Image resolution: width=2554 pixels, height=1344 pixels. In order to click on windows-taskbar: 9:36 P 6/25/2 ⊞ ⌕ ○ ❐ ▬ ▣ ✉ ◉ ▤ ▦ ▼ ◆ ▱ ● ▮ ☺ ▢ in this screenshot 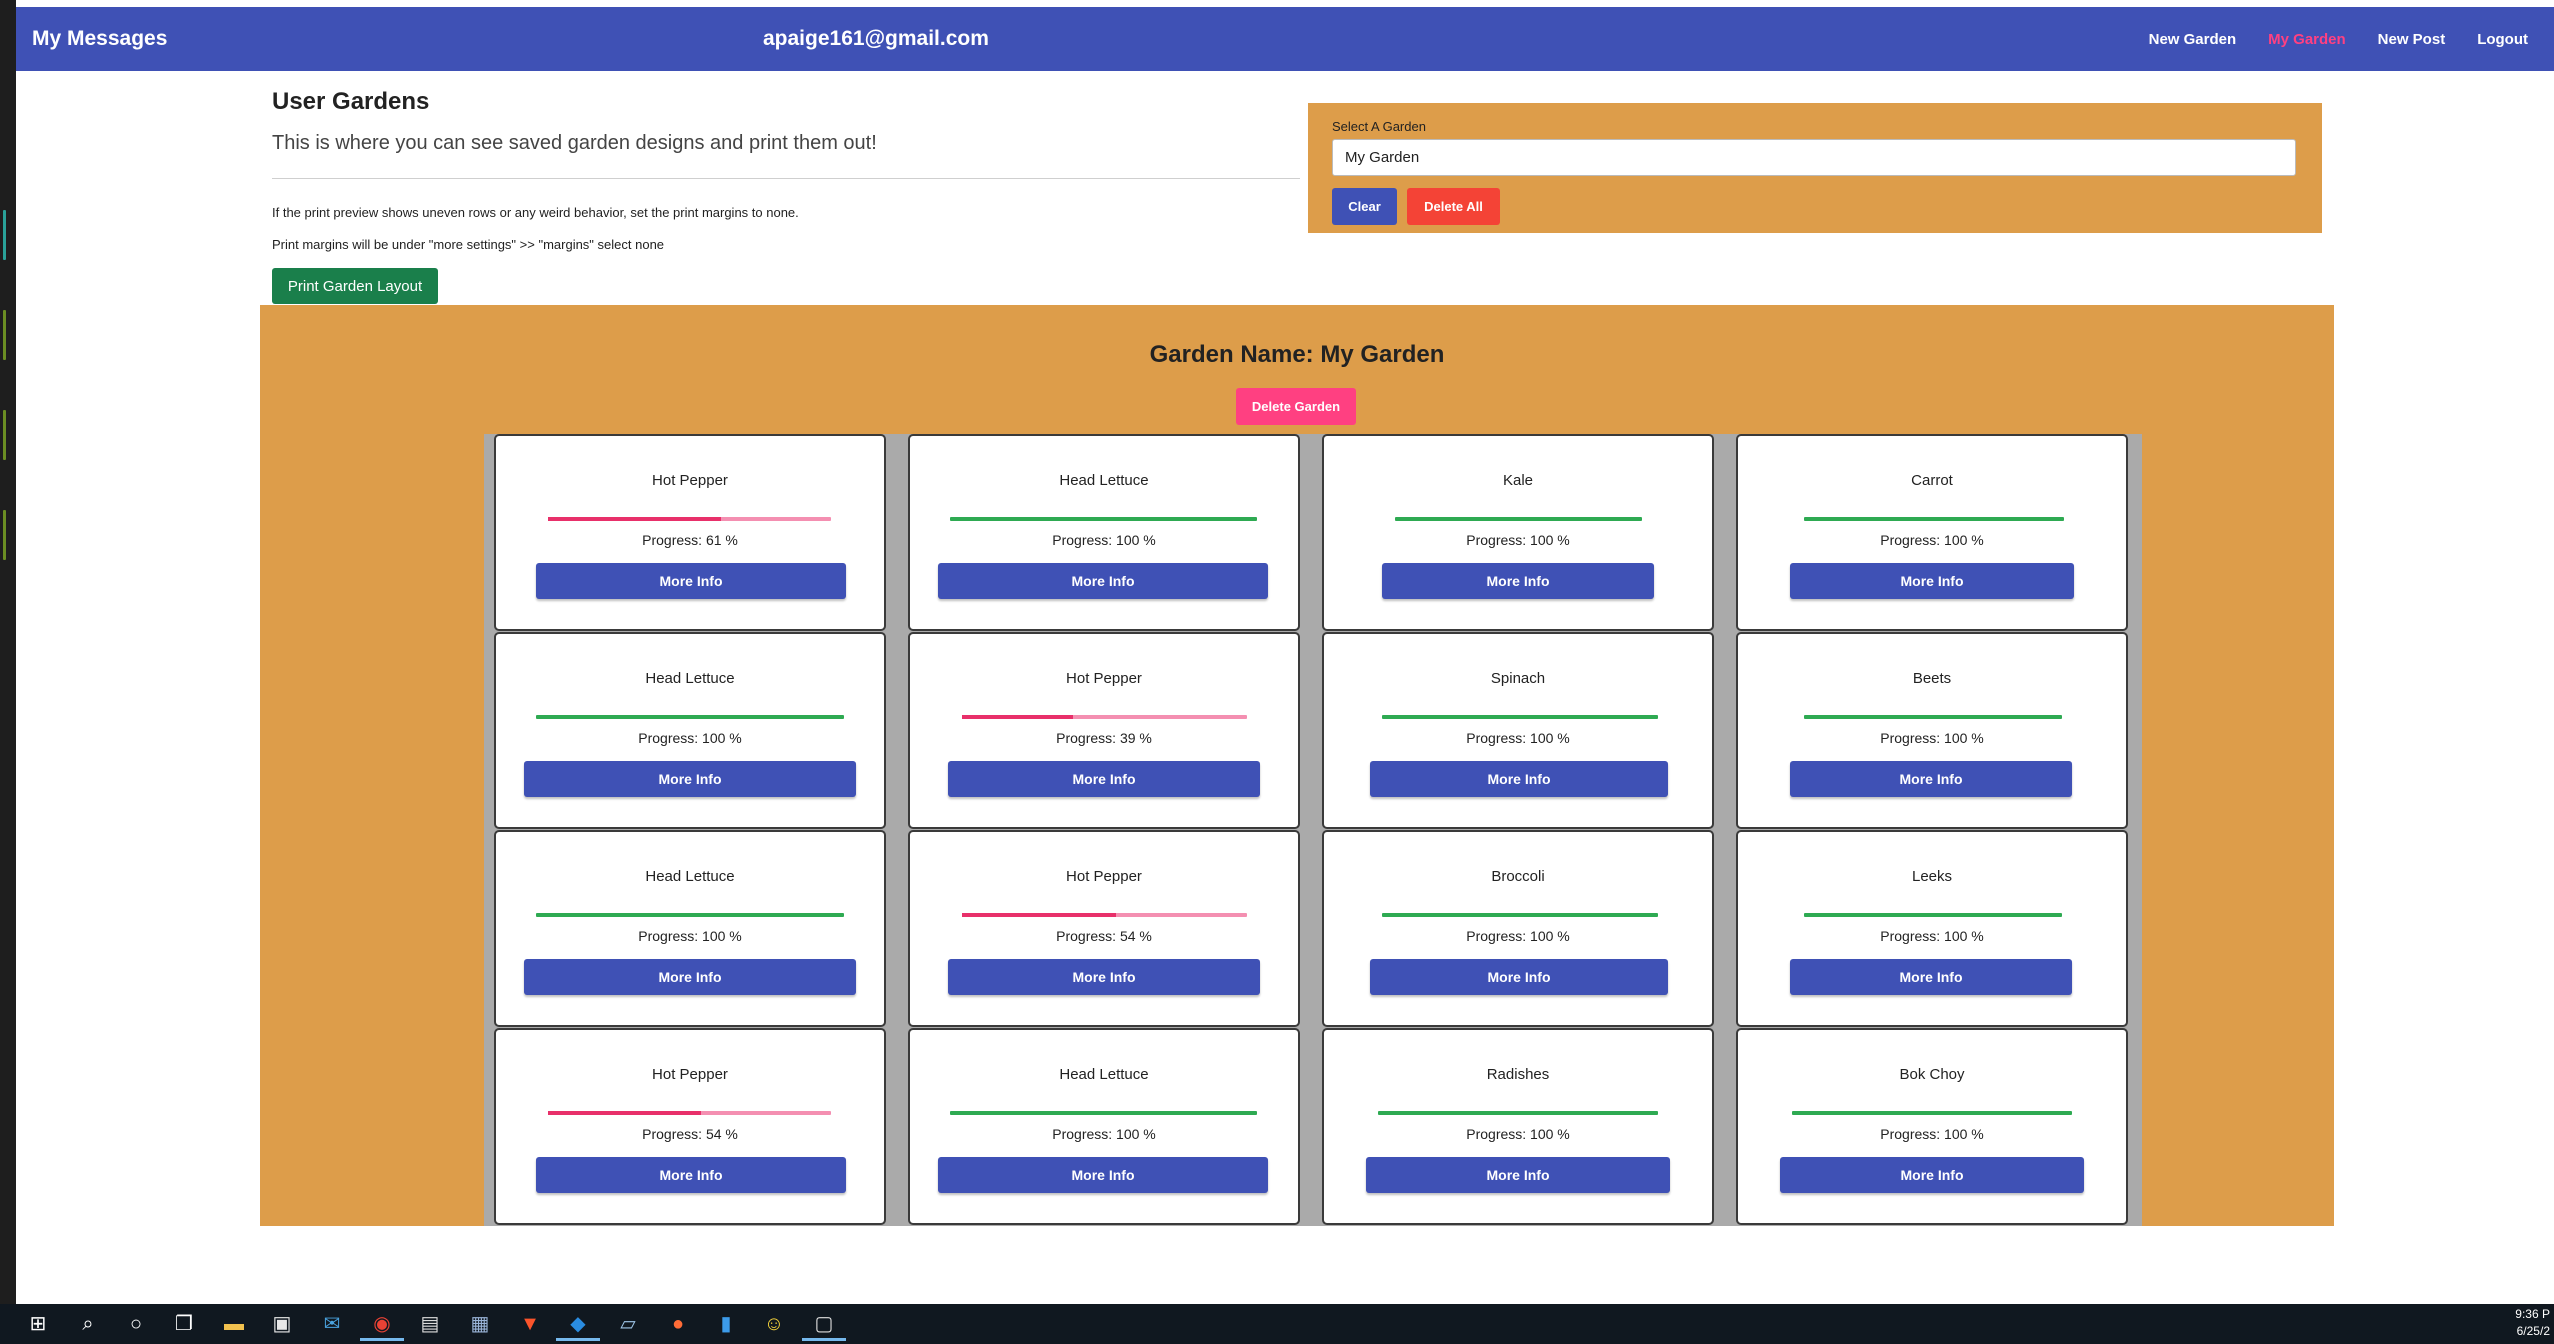, I will do `click(1277, 1324)`.